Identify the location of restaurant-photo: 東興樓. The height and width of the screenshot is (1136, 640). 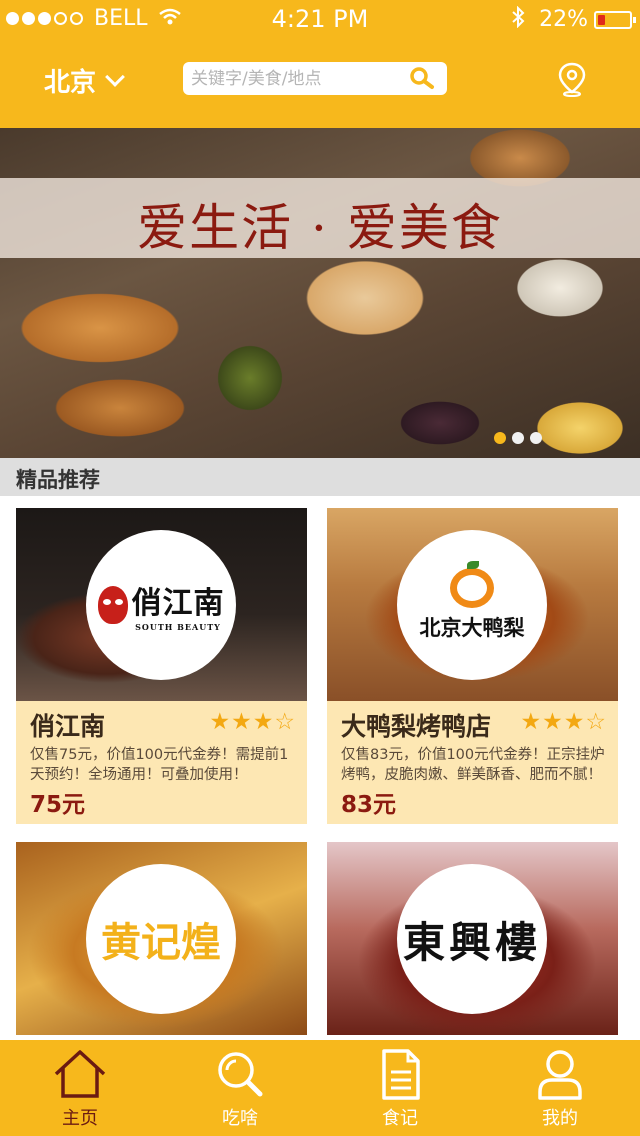
(472, 938).